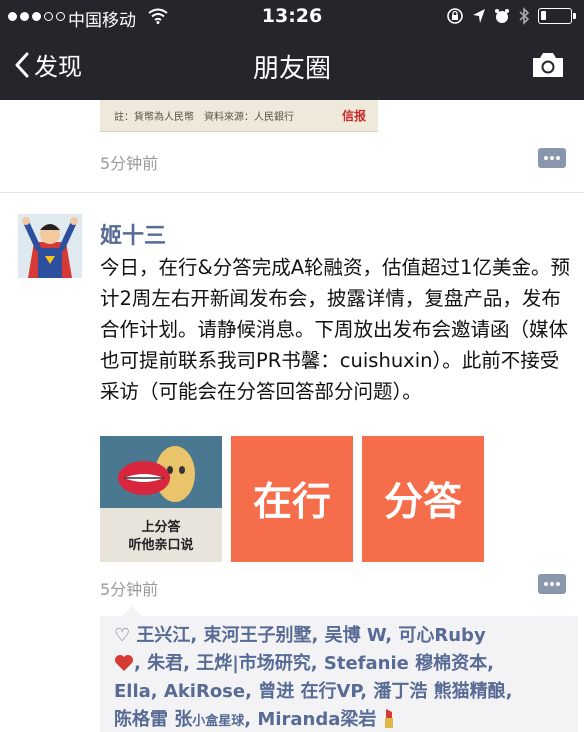 This screenshot has width=584, height=732. I want to click on likes-line-4: 陈格雷 张小盒星球, Miranda梁岩, so click(341, 719).